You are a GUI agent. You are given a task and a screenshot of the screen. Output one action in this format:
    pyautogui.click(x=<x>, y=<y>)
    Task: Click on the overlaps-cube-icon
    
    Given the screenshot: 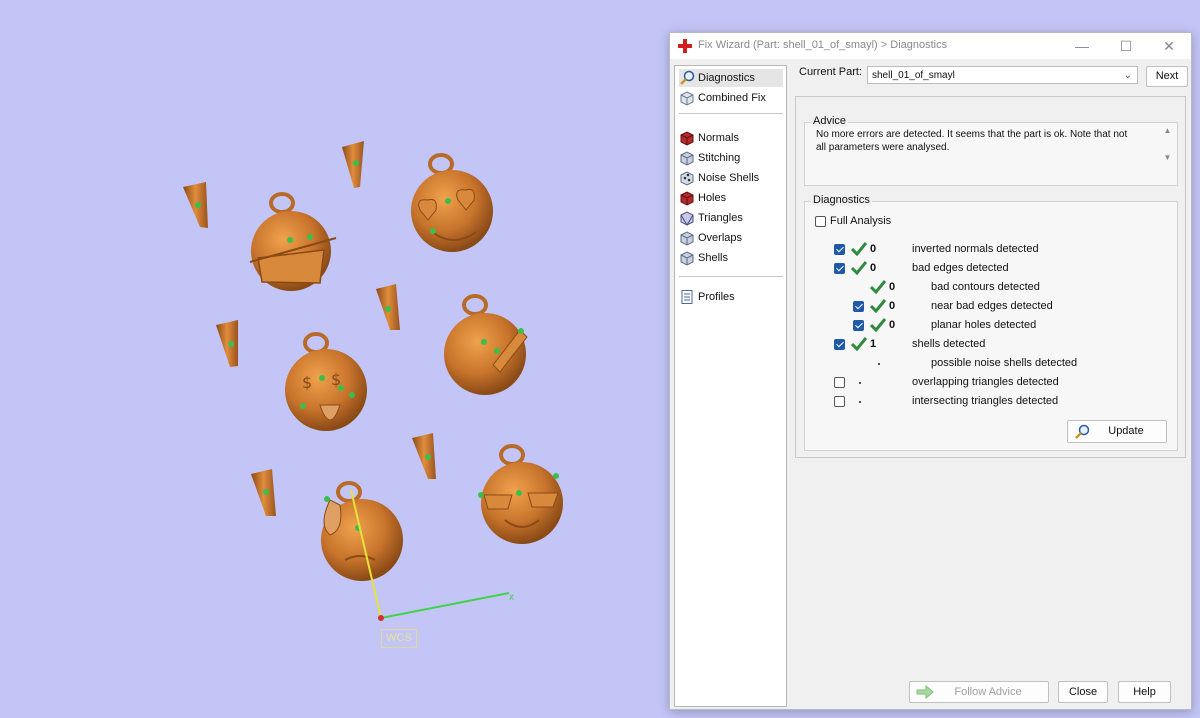 What is the action you would take?
    pyautogui.click(x=687, y=238)
    